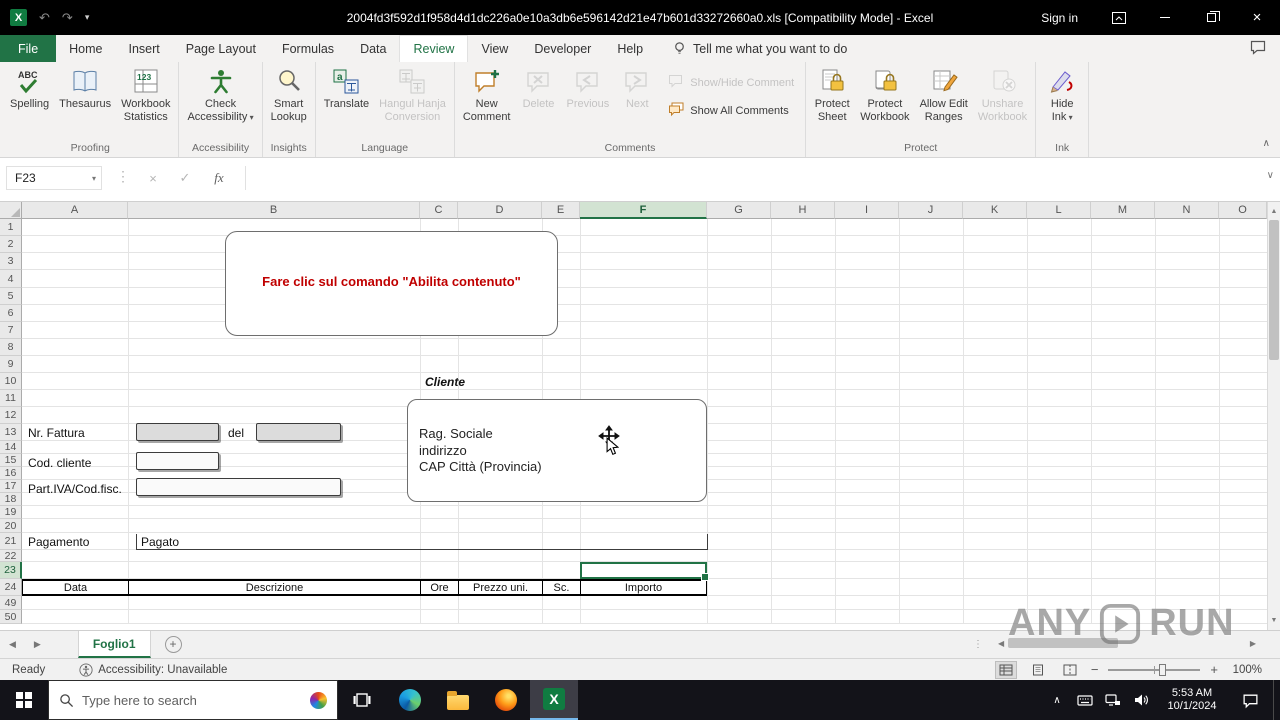  I want to click on cod-cliente-field, so click(177, 461).